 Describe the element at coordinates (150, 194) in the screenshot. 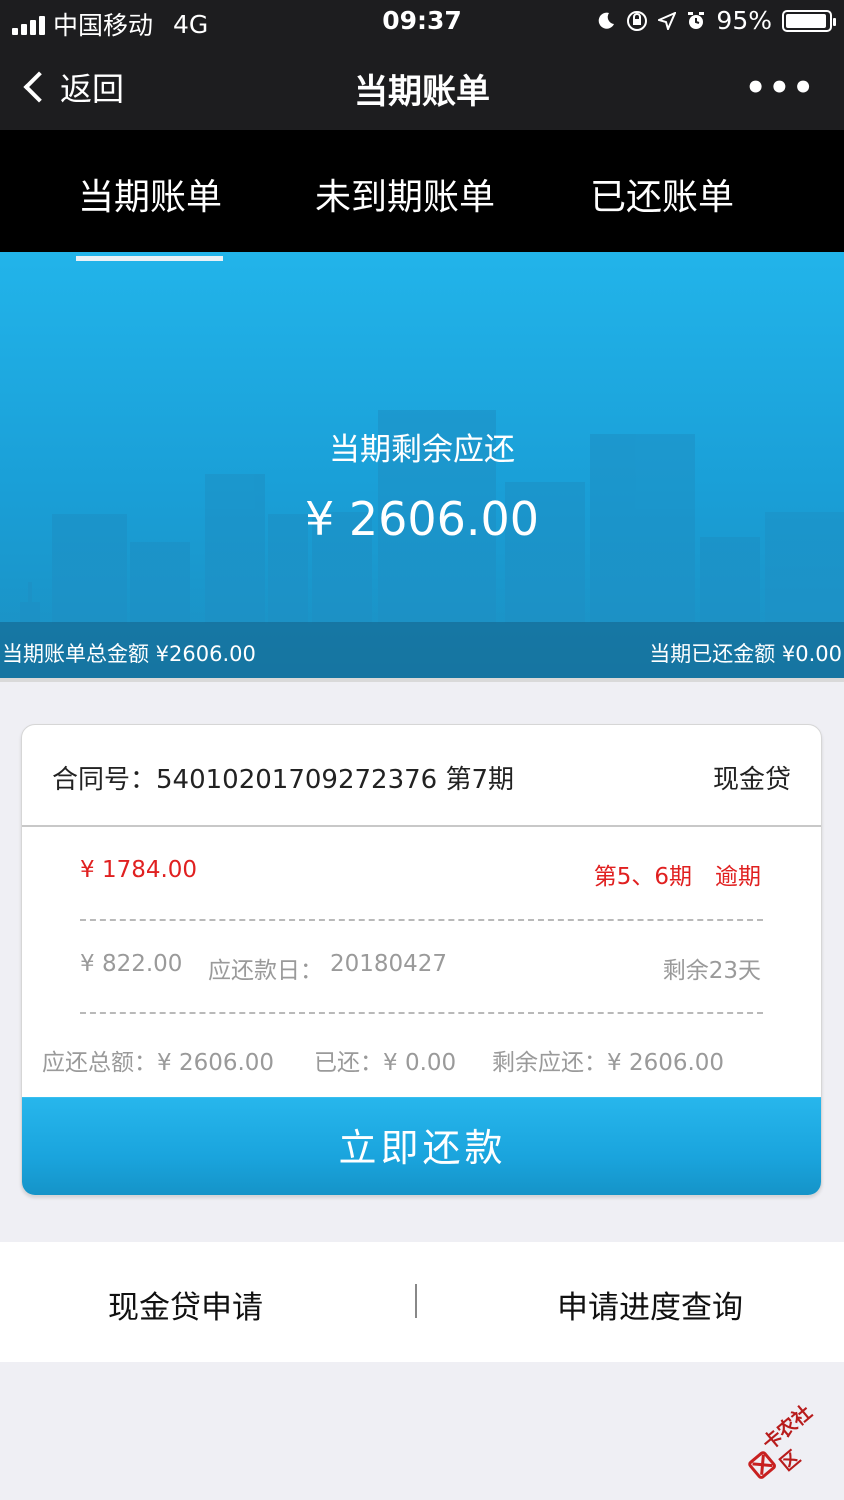

I see `tab-current-bill: 当期账单` at that location.